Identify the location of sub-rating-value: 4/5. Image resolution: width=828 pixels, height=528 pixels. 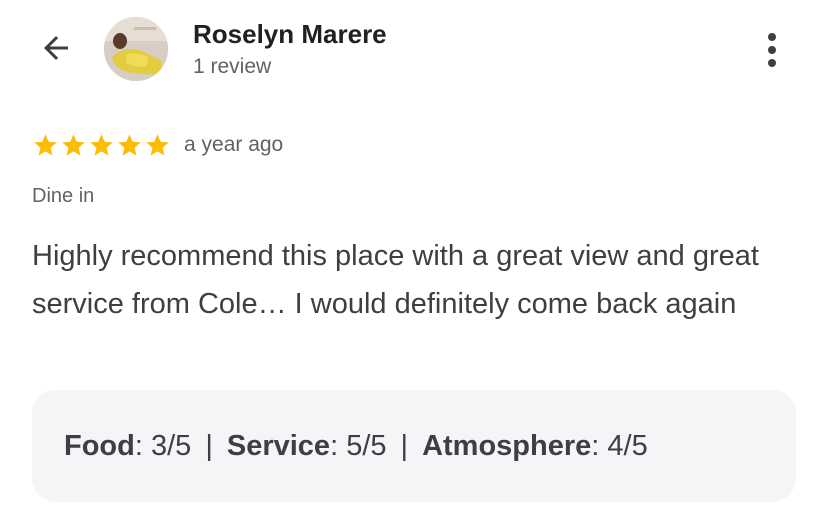
(627, 445).